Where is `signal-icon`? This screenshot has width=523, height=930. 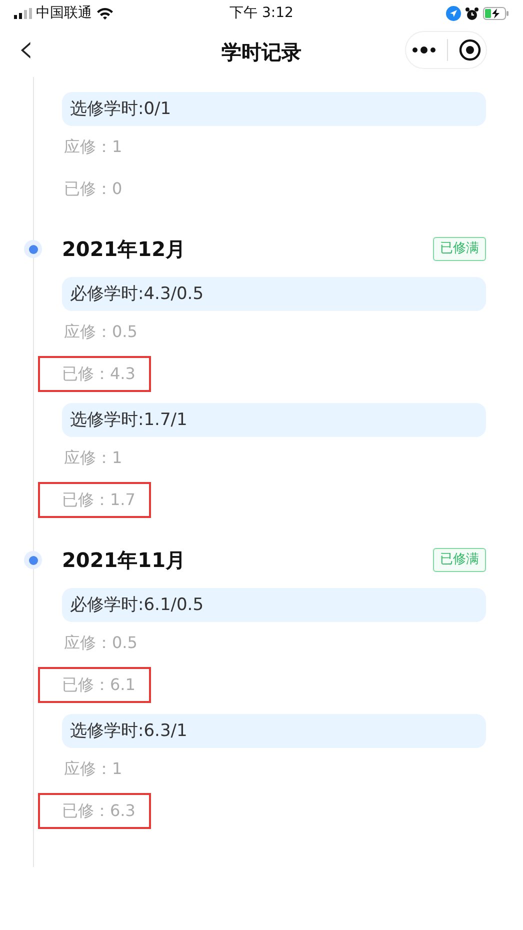 signal-icon is located at coordinates (23, 13).